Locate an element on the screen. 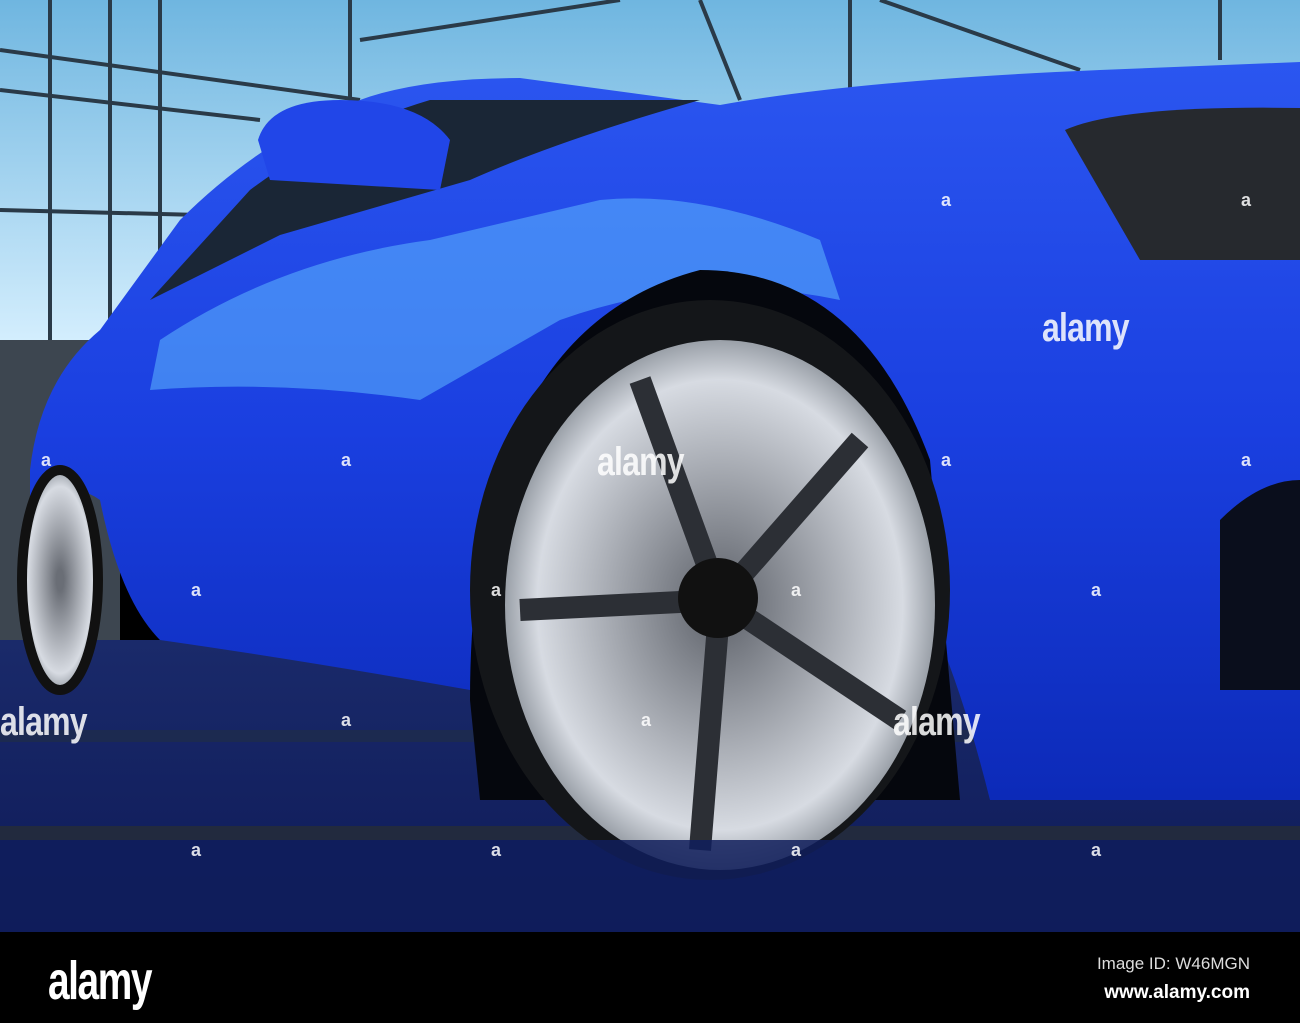  alamy-logo: alamy is located at coordinates (100, 981).